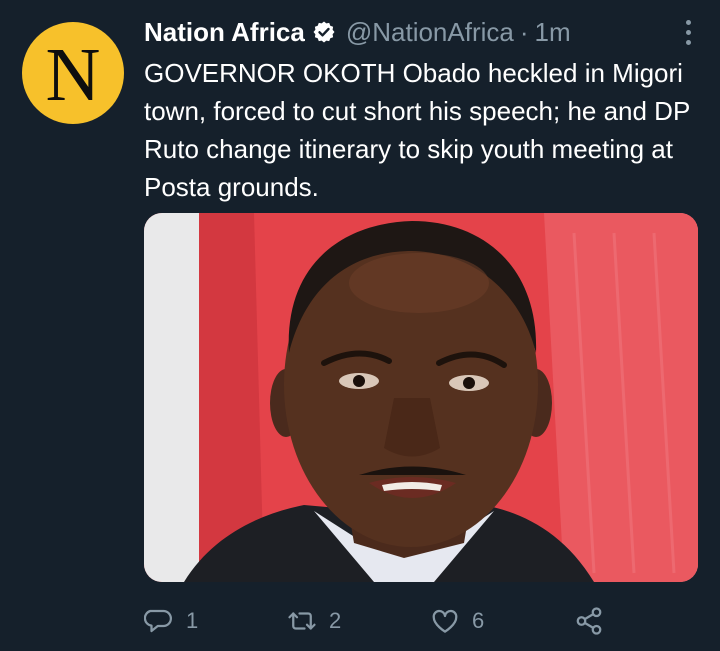  I want to click on share-icon, so click(589, 621).